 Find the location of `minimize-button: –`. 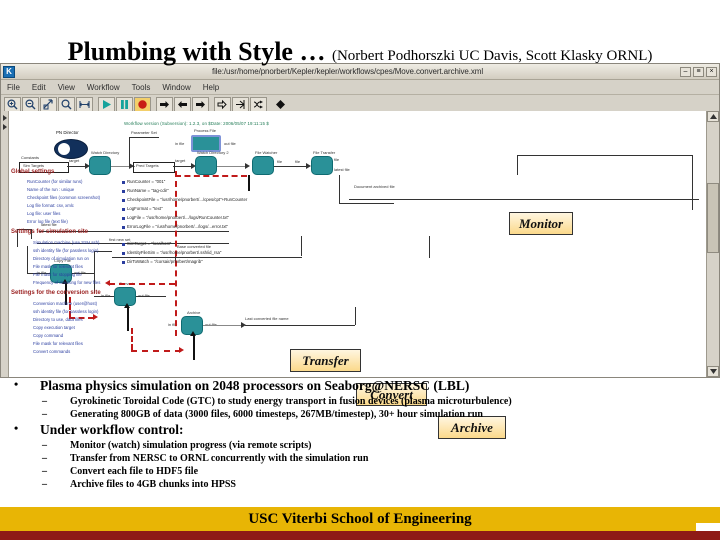

minimize-button: – is located at coordinates (685, 71).